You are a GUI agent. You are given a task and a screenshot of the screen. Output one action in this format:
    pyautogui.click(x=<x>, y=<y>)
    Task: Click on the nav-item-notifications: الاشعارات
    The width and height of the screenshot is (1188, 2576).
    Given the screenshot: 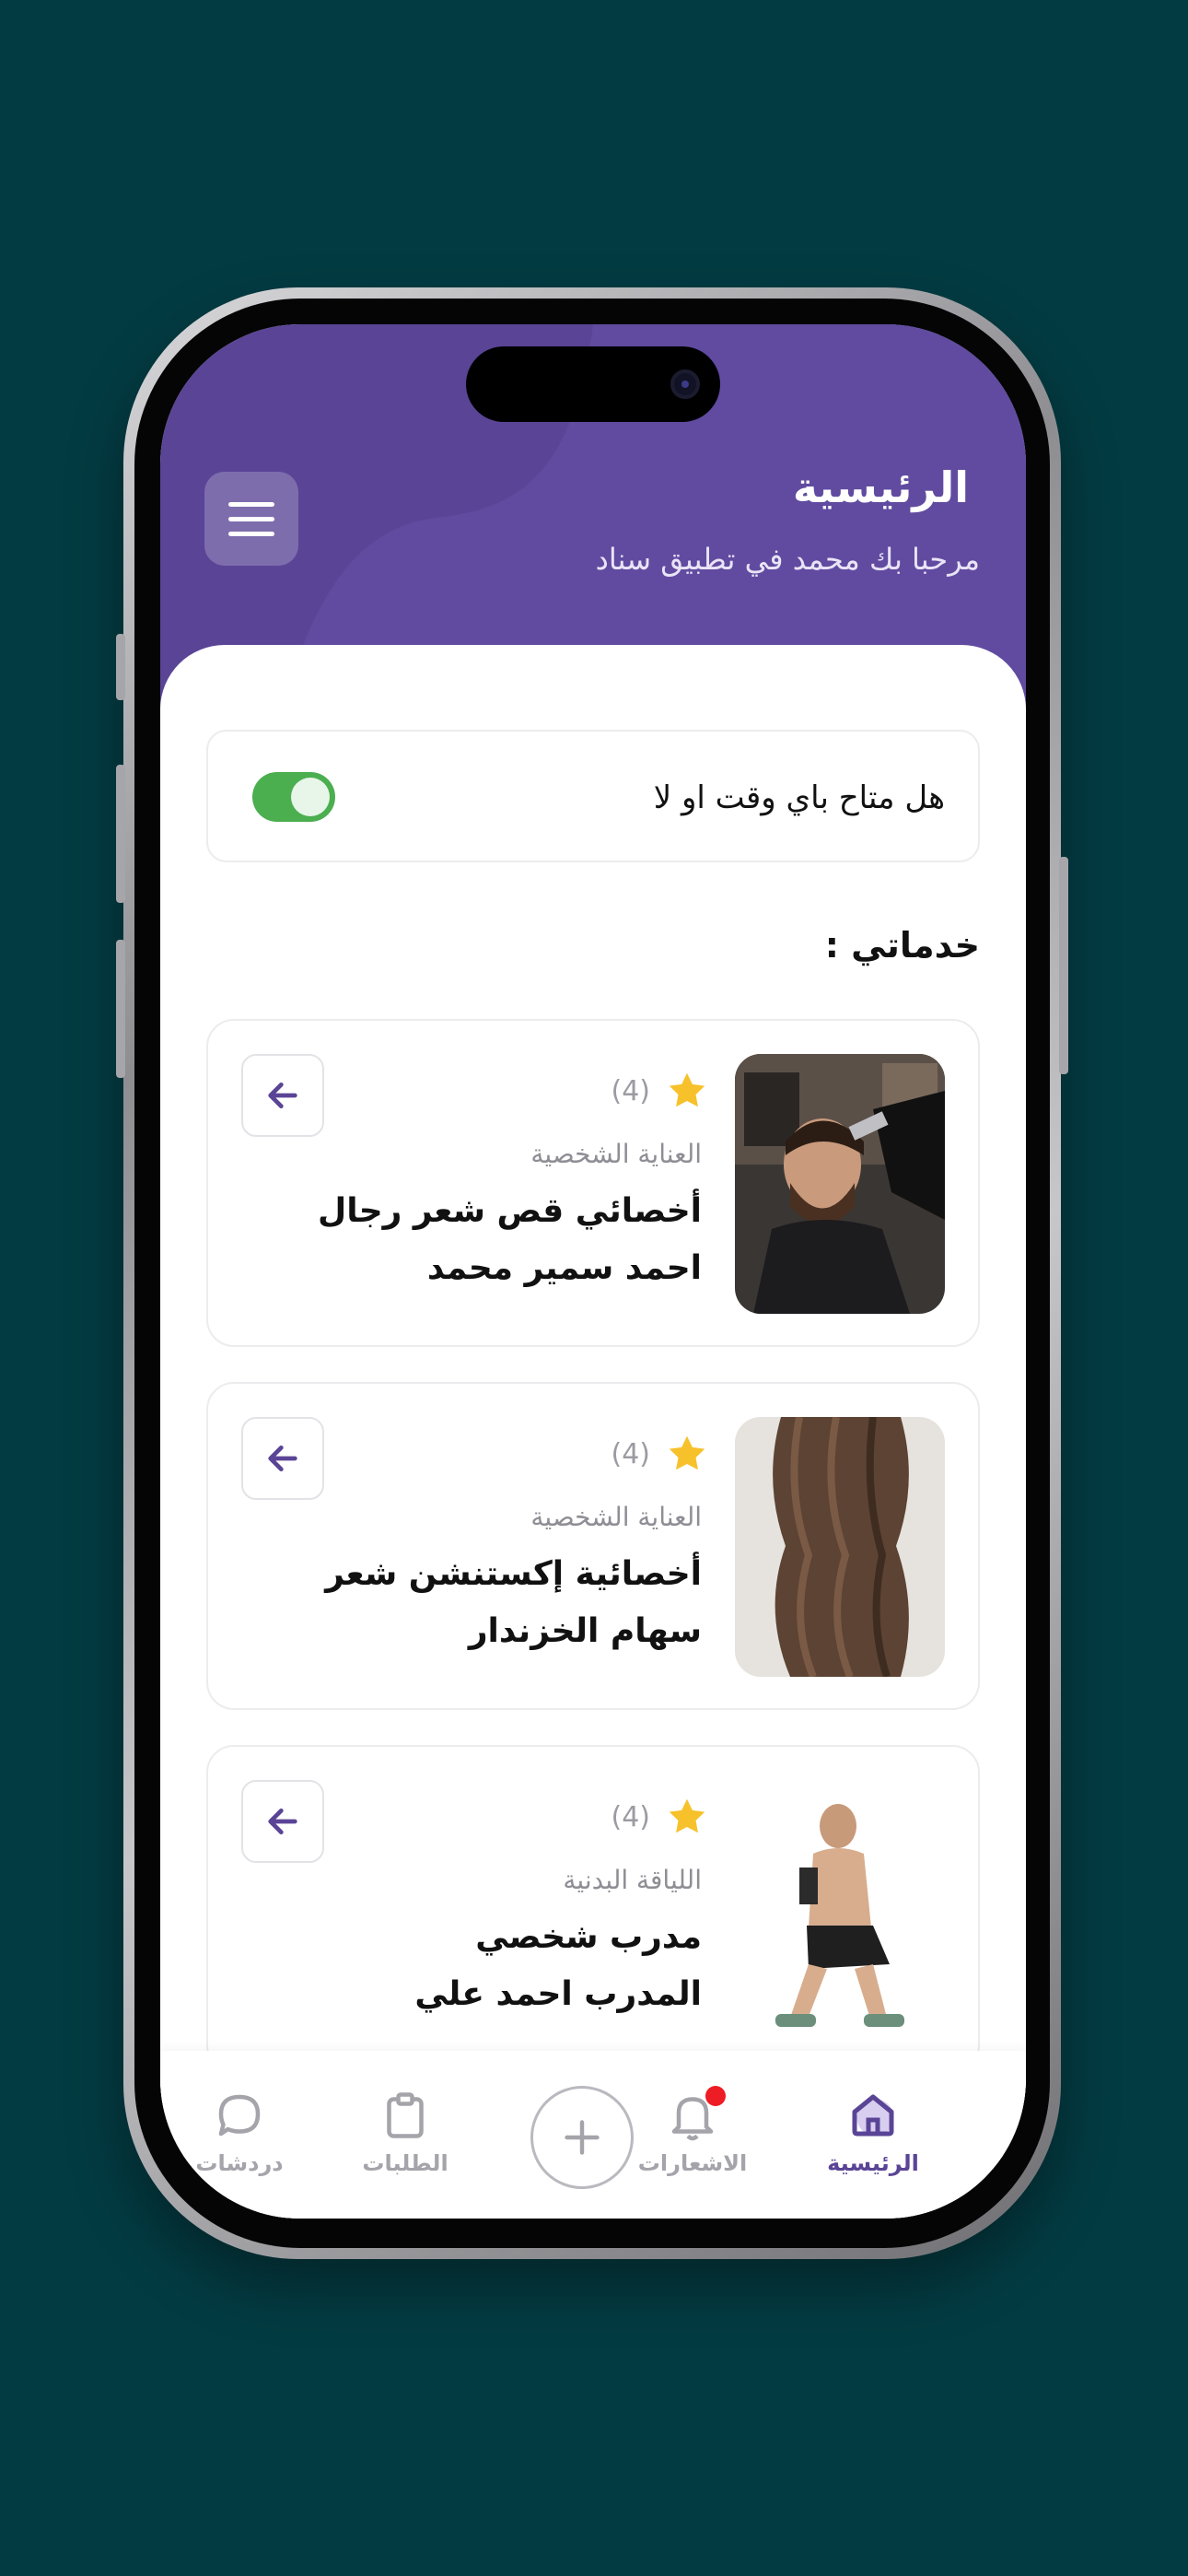 What is the action you would take?
    pyautogui.click(x=692, y=2131)
    